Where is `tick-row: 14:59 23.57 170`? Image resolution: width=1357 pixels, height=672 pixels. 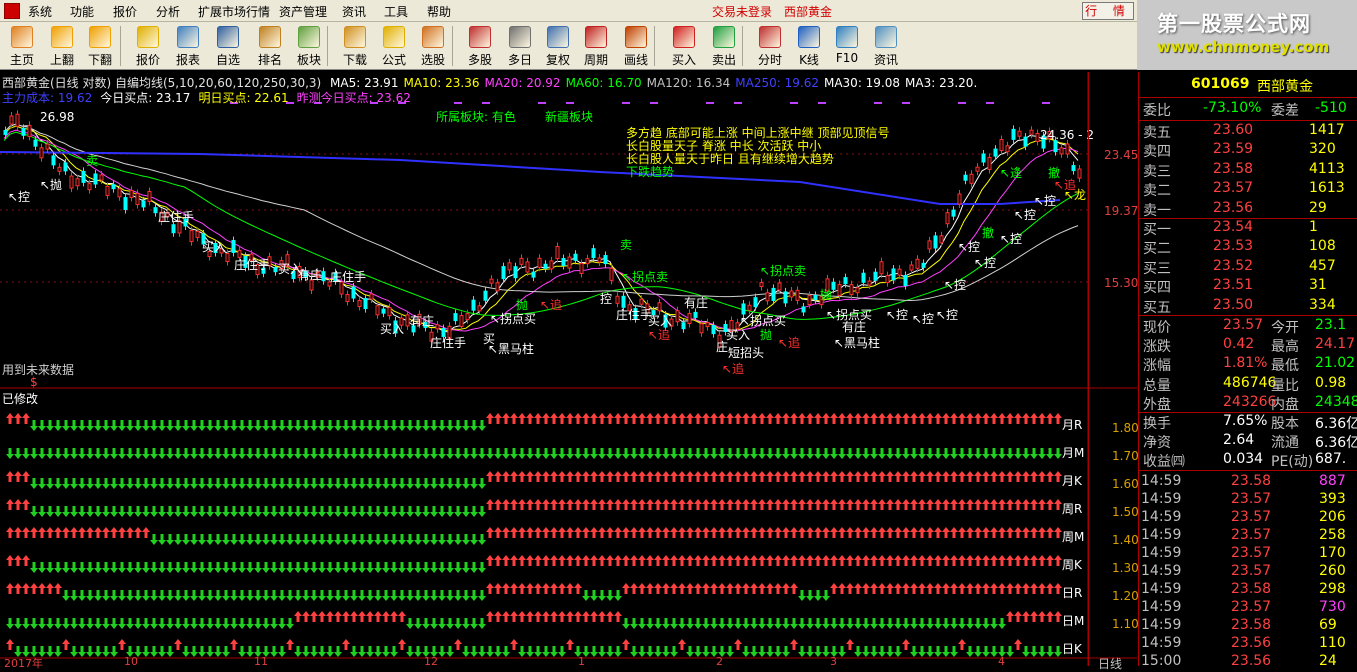 tick-row: 14:59 23.57 170 is located at coordinates (1248, 554).